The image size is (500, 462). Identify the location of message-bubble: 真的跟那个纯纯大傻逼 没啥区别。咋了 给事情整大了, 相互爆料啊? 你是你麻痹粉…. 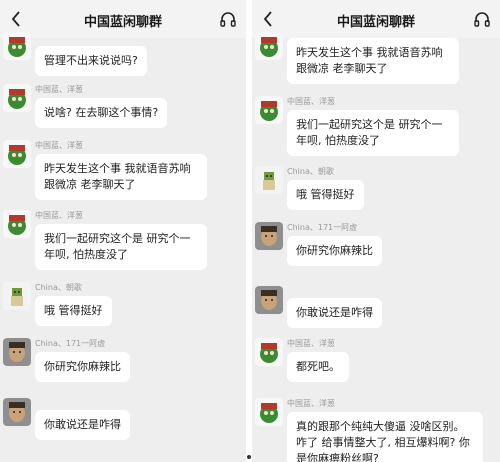
(385, 437).